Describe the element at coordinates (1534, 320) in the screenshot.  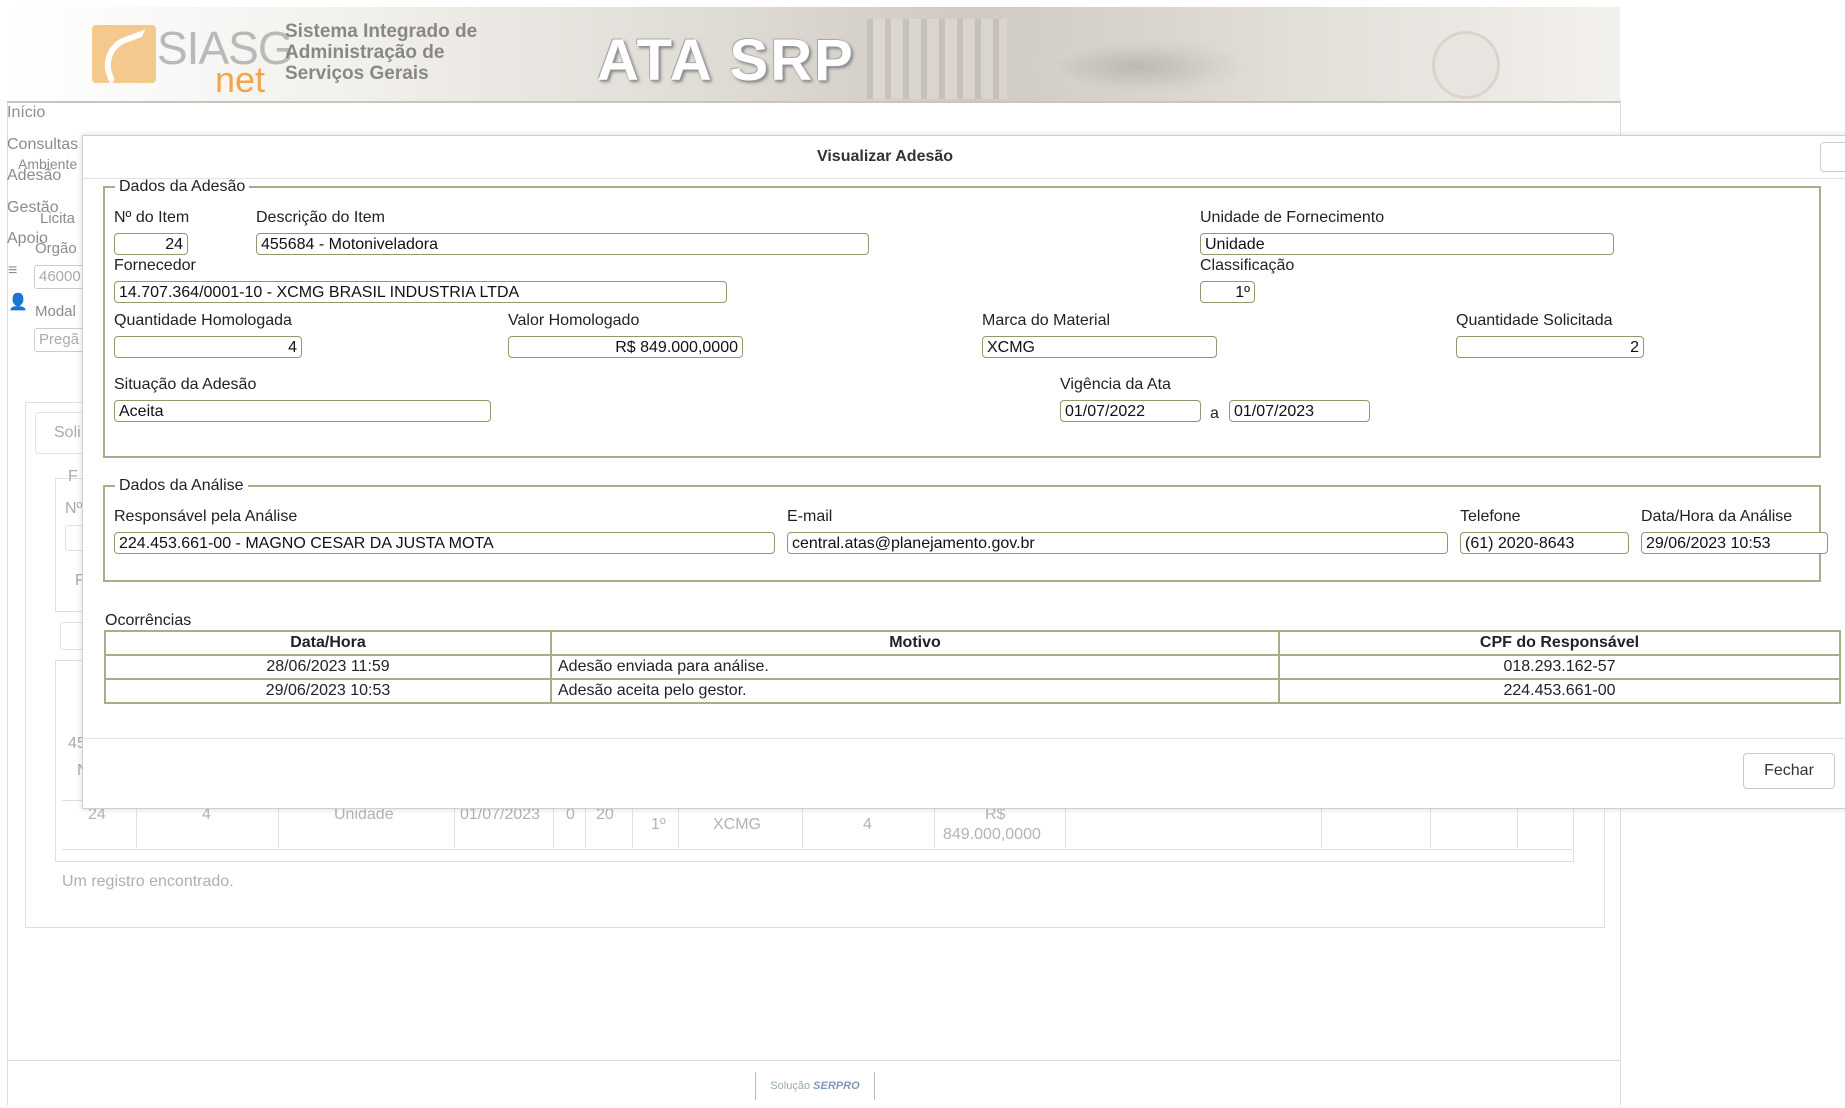
I see `qtd-solicitada-label: Quantidade Solicitada` at that location.